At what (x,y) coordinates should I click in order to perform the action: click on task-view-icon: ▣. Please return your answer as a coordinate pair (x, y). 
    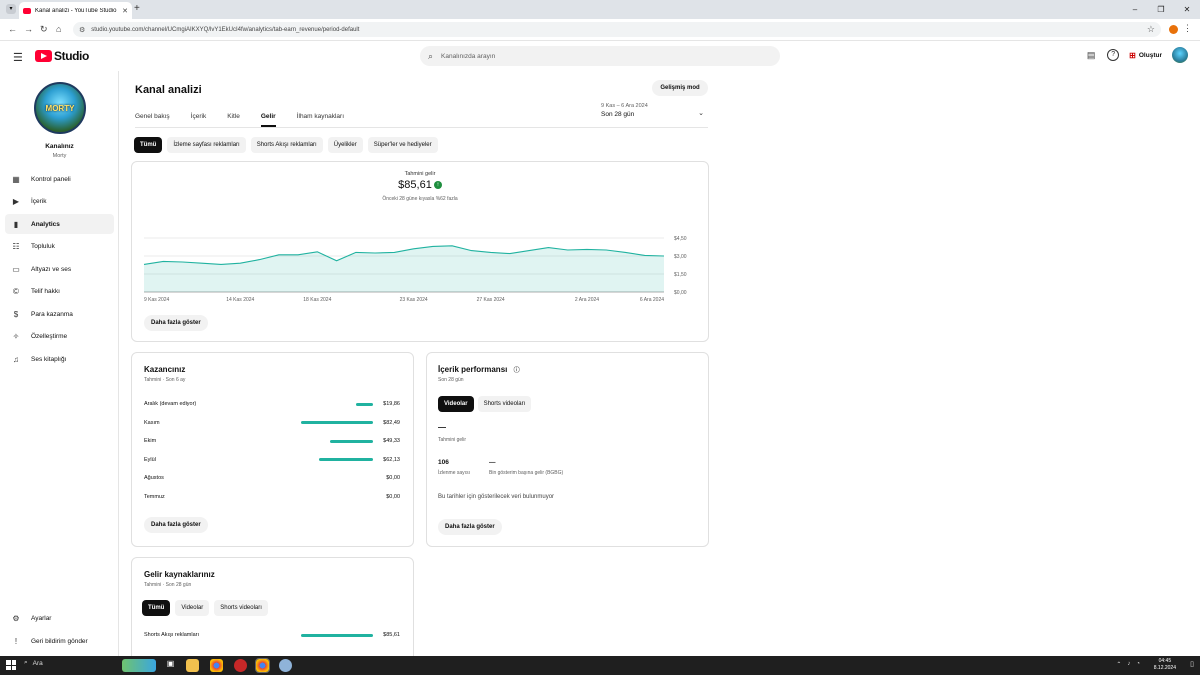
    Looking at the image, I should click on (170, 665).